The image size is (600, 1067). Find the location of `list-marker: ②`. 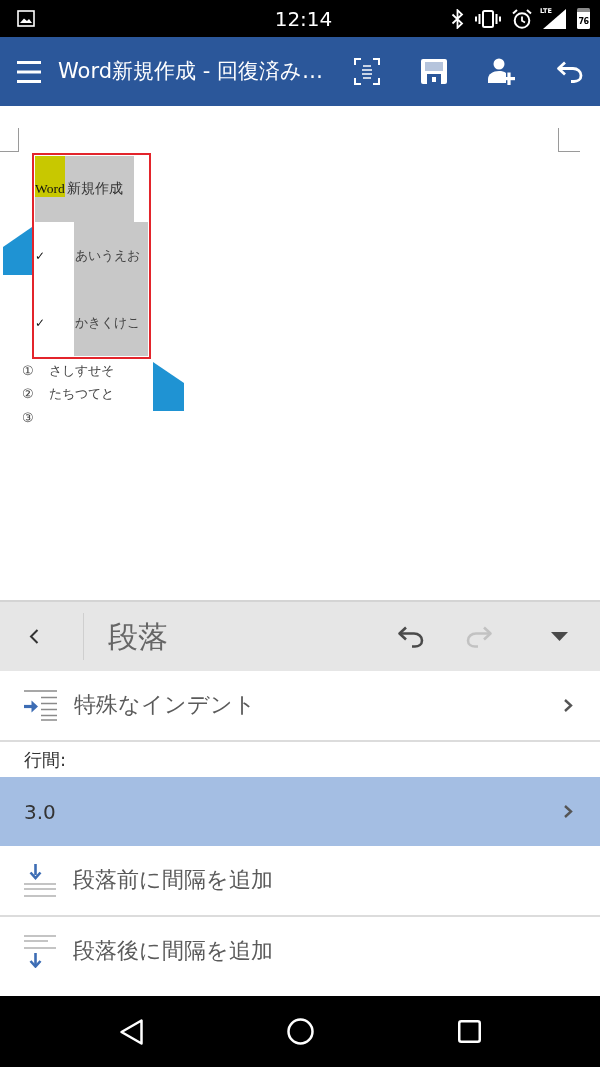

list-marker: ② is located at coordinates (28, 394).